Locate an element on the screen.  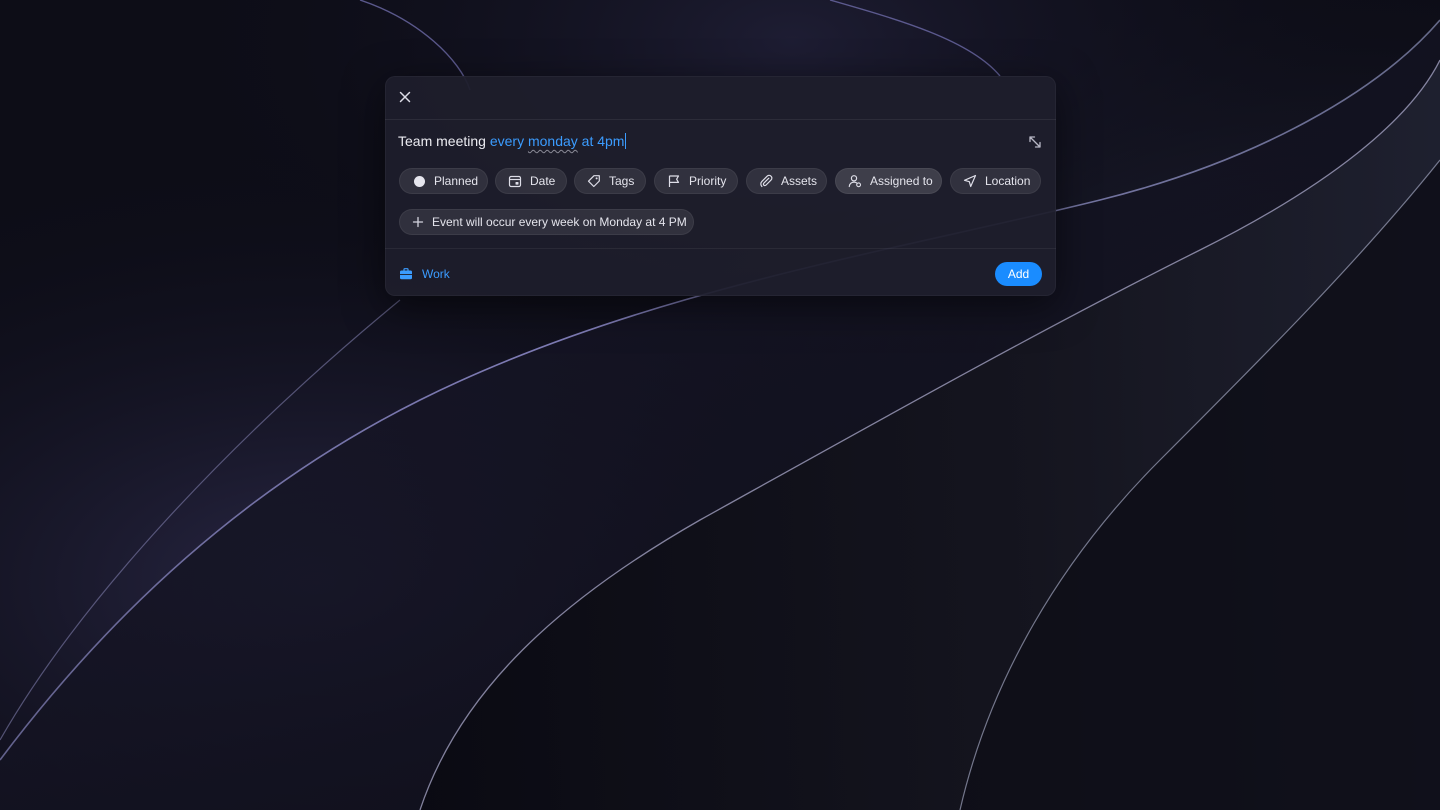
status-dot-icon is located at coordinates (419, 181).